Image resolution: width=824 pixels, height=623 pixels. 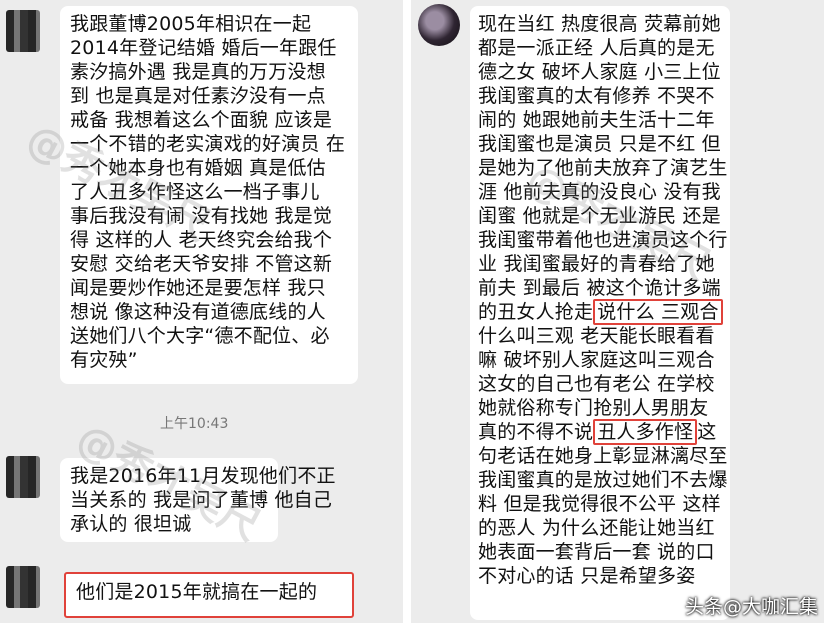 What do you see at coordinates (658, 312) in the screenshot?
I see `highlight-box-1: 说什么 三观合` at bounding box center [658, 312].